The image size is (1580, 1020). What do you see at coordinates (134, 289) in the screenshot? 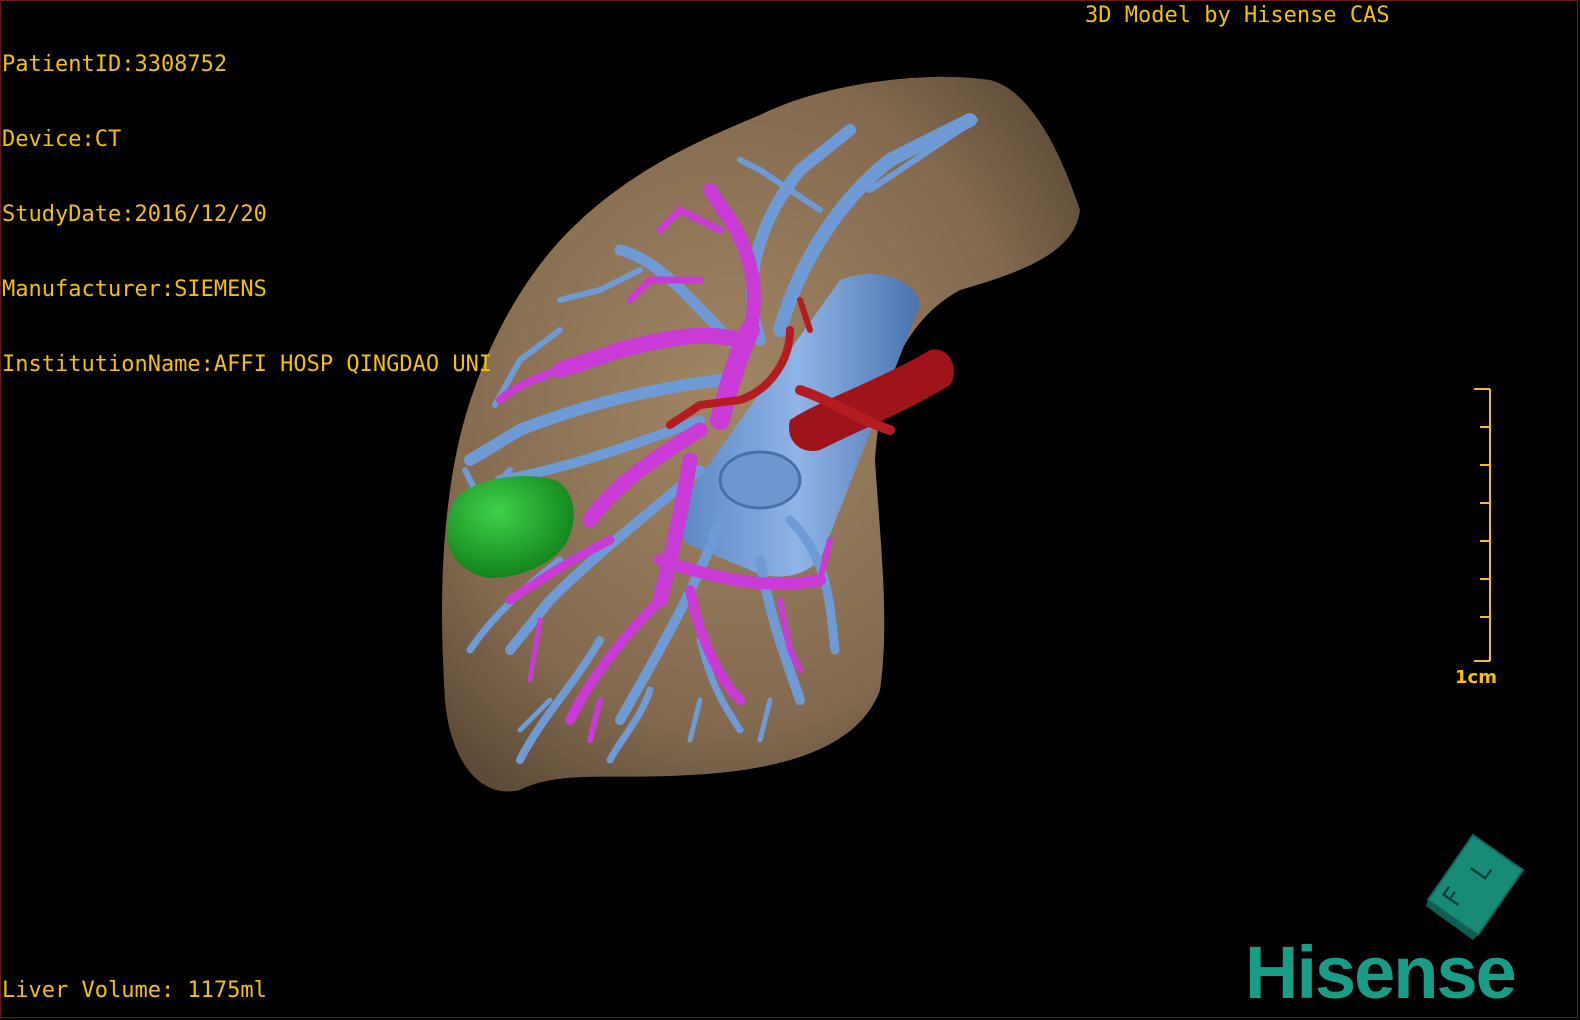
I see `manufacturer: Manufacturer:SIEMENS` at bounding box center [134, 289].